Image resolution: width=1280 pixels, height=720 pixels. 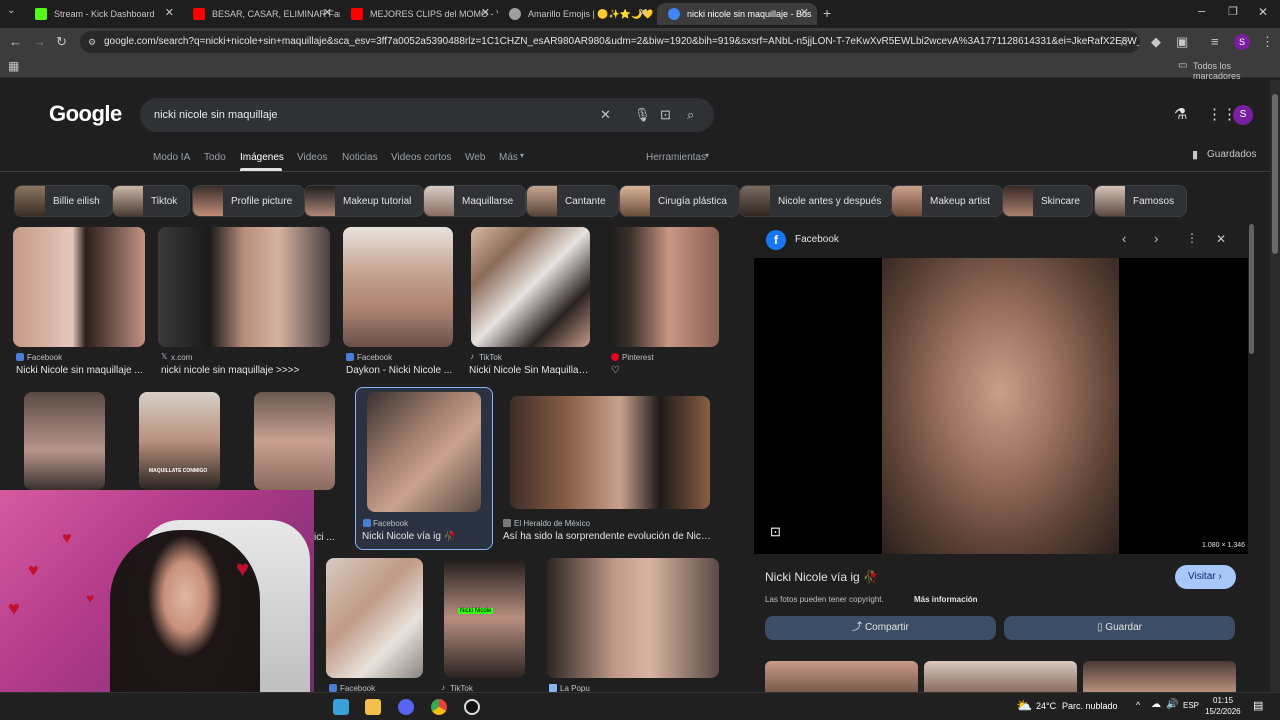 What do you see at coordinates (737, 14) in the screenshot?
I see `browser-tab-google: nicki nicole sin maquillaje - Bus ✕` at bounding box center [737, 14].